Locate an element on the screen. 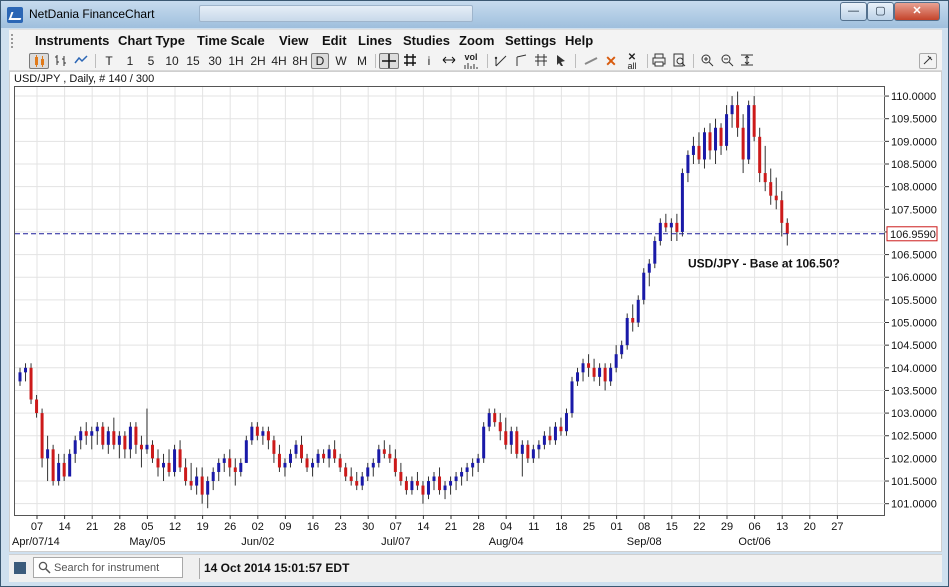  current-price-label: 106.9590 is located at coordinates (913, 235).